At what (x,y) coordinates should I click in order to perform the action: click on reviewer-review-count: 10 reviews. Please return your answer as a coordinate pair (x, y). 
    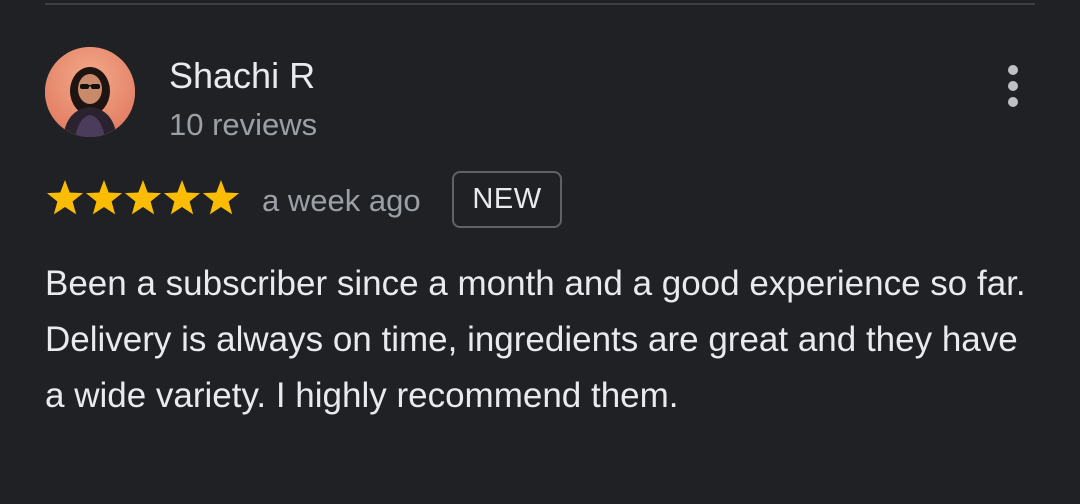
    Looking at the image, I should click on (243, 124).